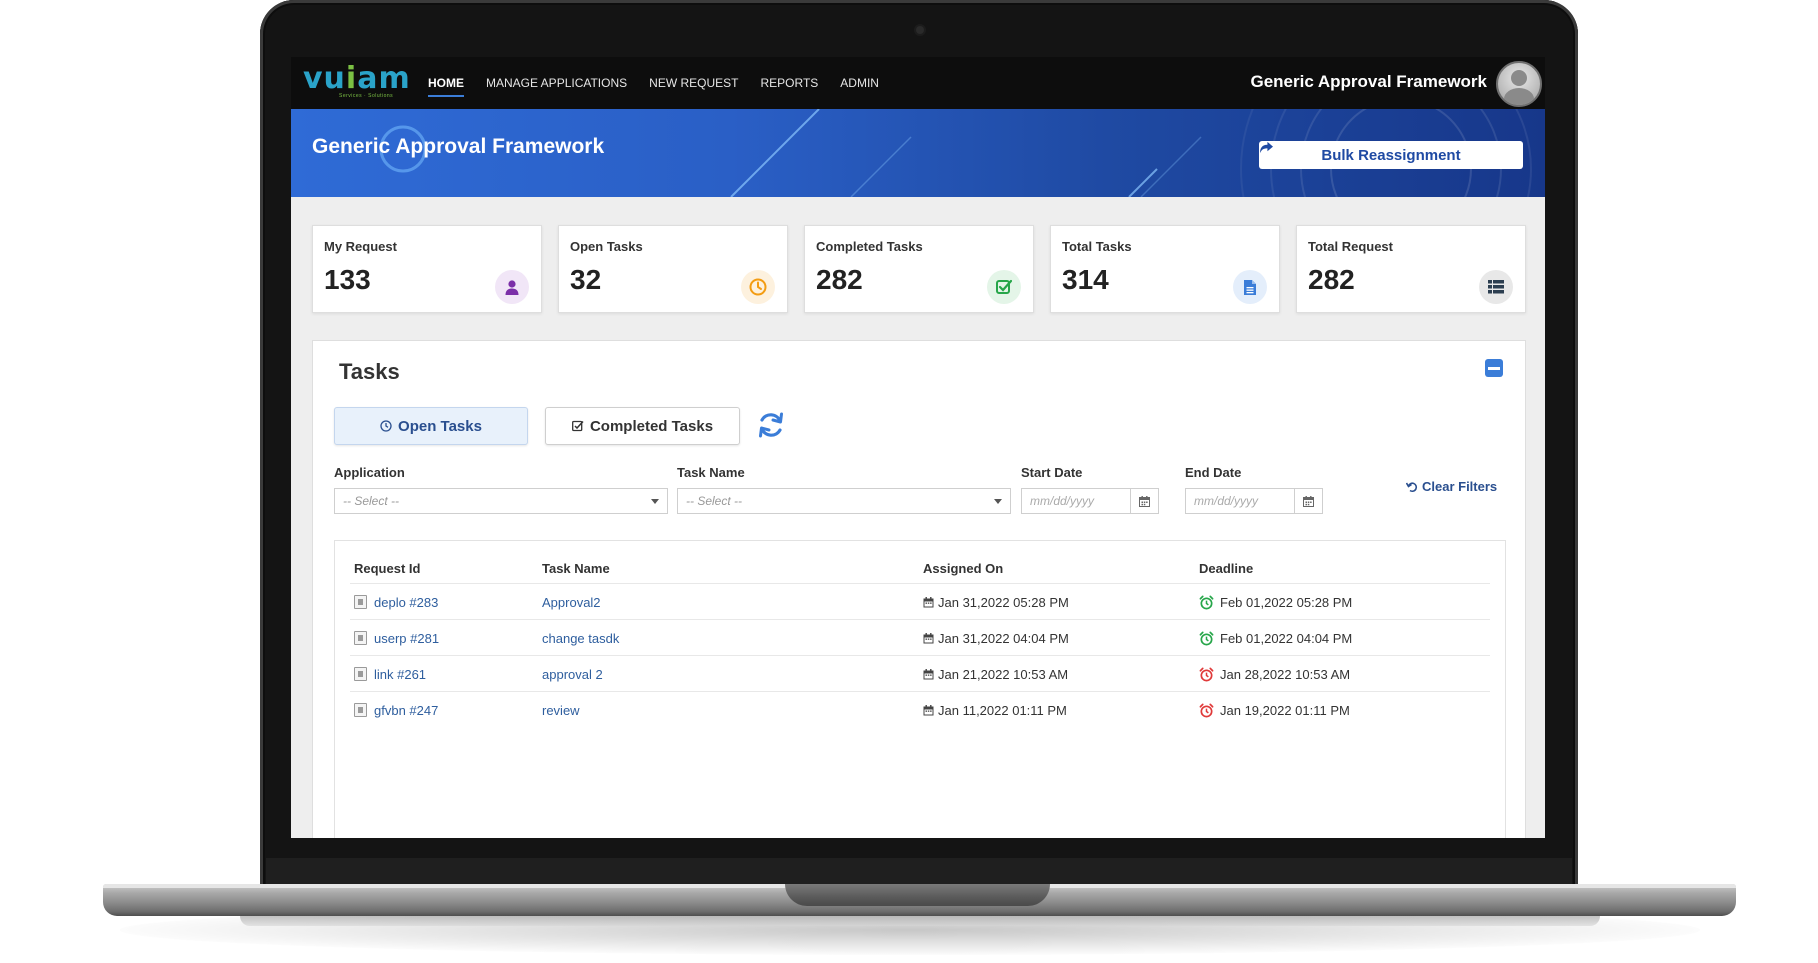  What do you see at coordinates (1286, 602) in the screenshot?
I see `deadline-value: Feb 01,2022 05:28 PM` at bounding box center [1286, 602].